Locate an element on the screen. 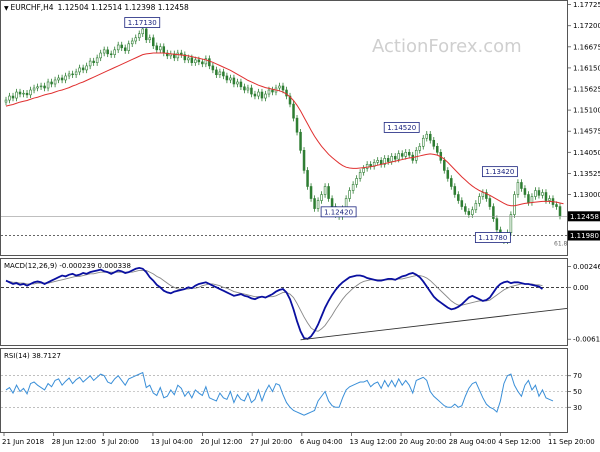  price-tick-label: 1.13000 is located at coordinates (586, 195).